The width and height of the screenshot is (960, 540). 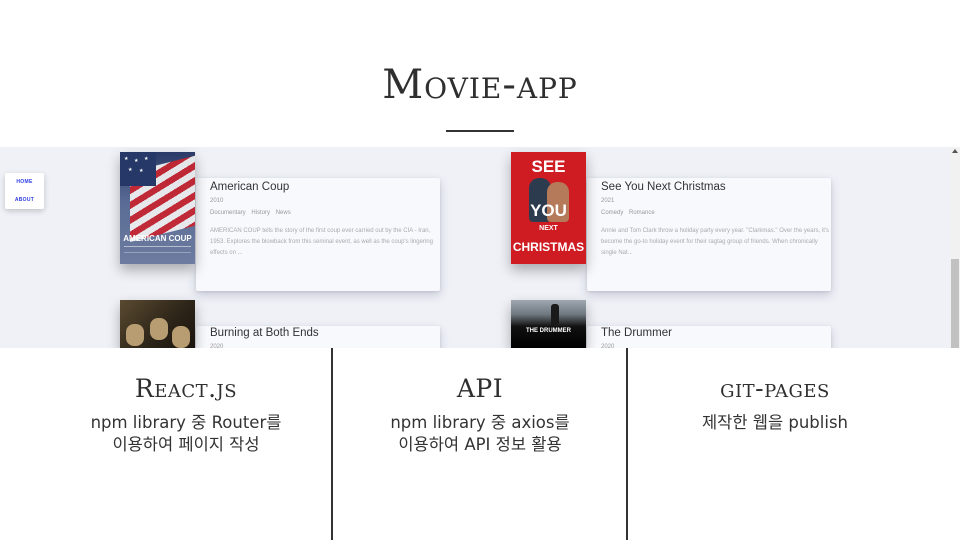 I want to click on description-line: npm library 중 Router를, so click(x=186, y=422).